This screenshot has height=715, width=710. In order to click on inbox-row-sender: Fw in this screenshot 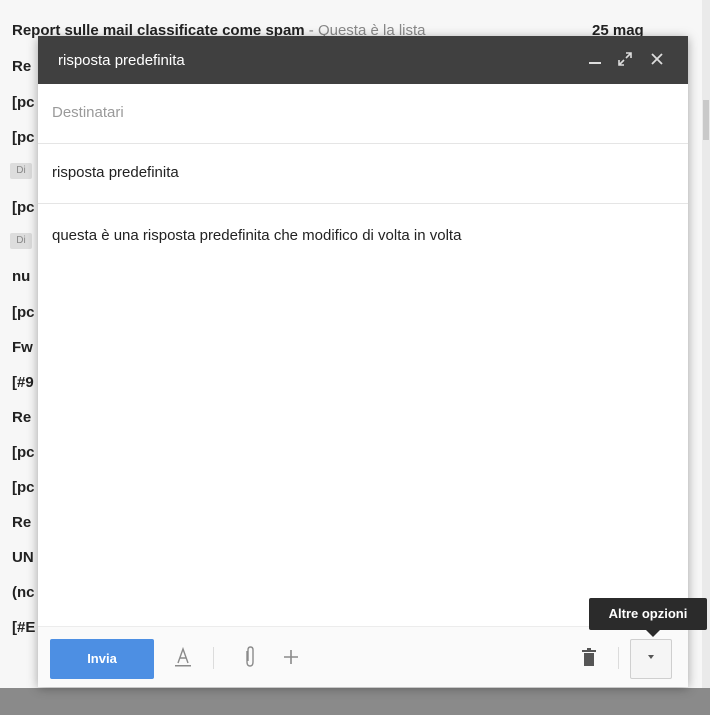, I will do `click(22, 347)`.